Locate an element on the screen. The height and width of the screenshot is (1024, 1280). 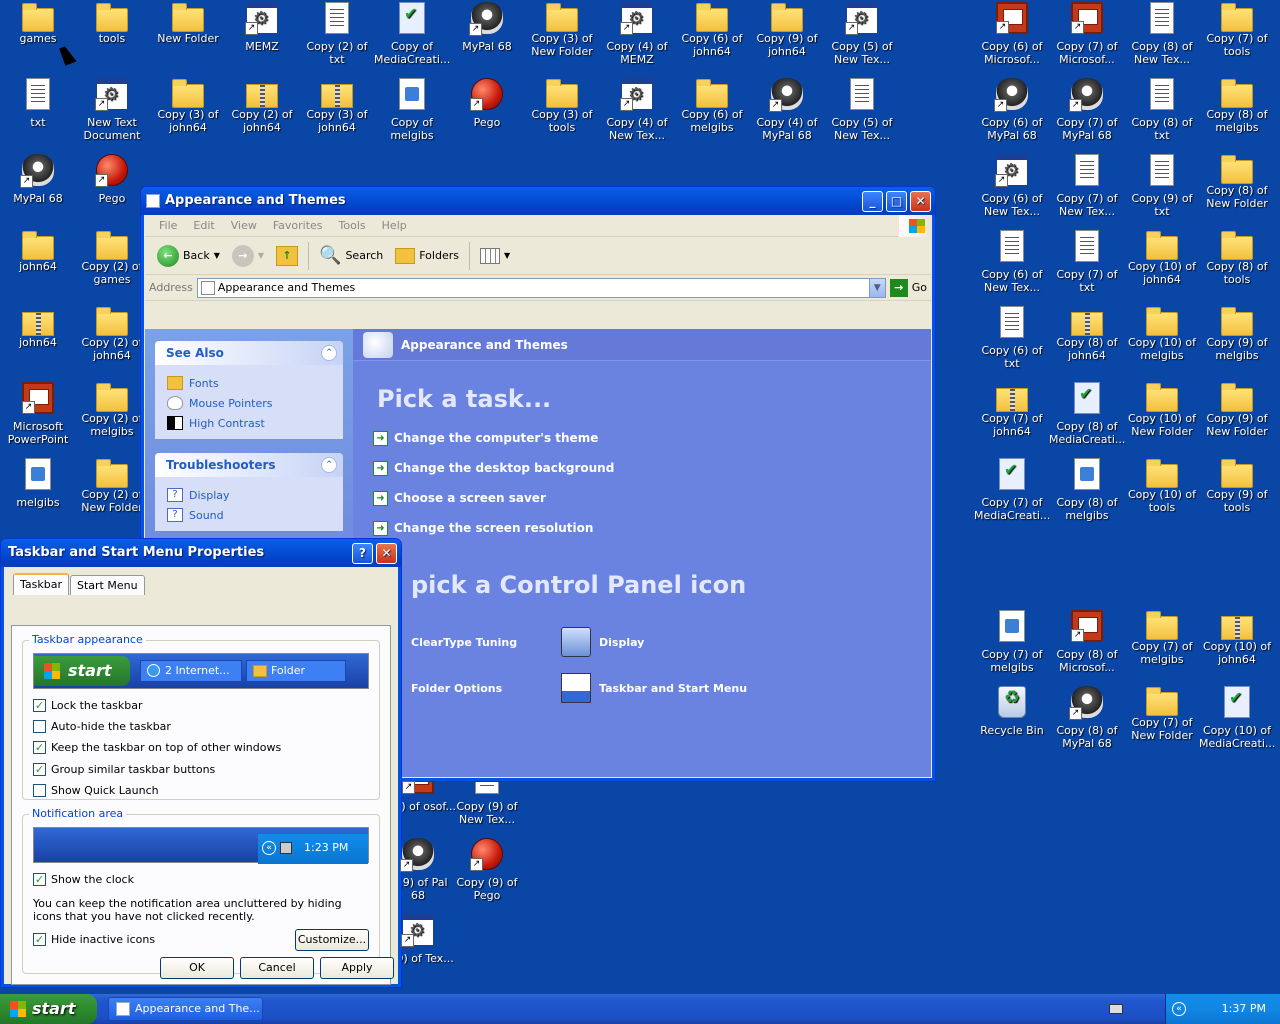
desktop-icon: Copy (9) of john64 is located at coordinates (787, 30).